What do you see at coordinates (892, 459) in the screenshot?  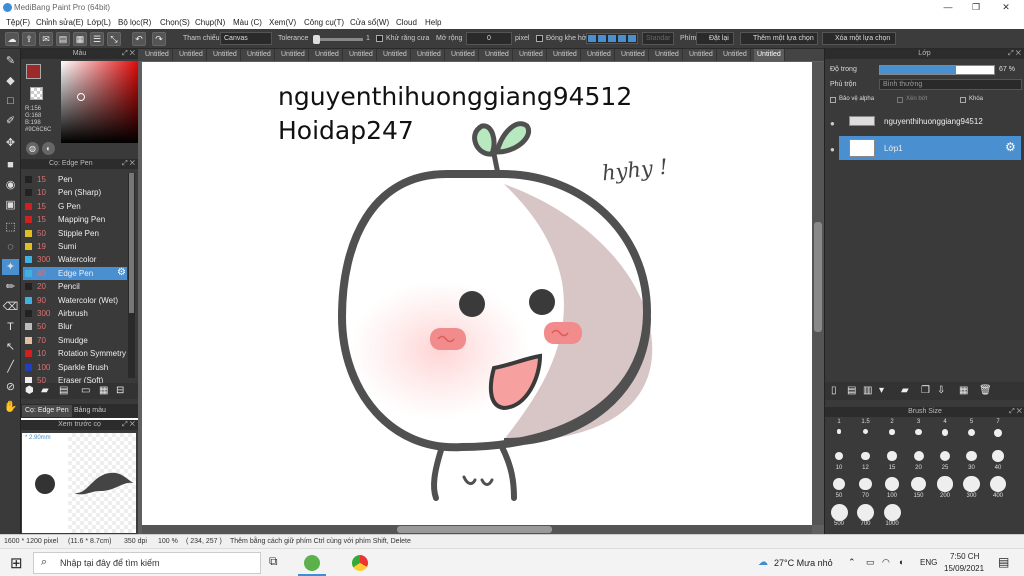 I see `brush-size-option: 15` at bounding box center [892, 459].